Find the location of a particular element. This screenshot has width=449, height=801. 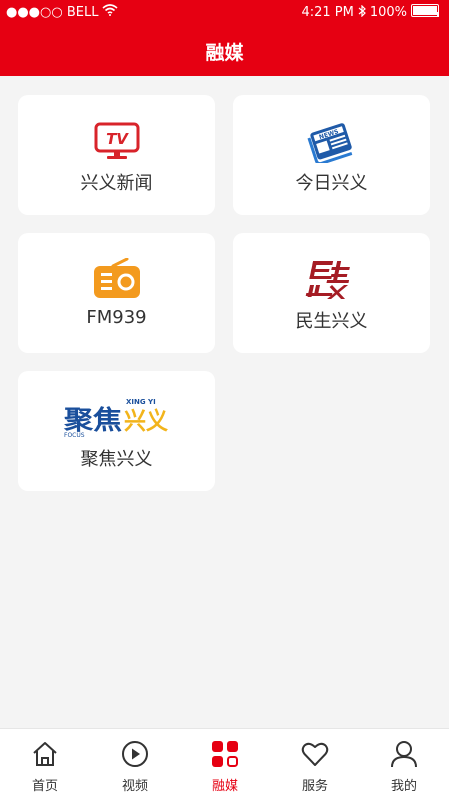

tab-label: 视频 is located at coordinates (134, 786).